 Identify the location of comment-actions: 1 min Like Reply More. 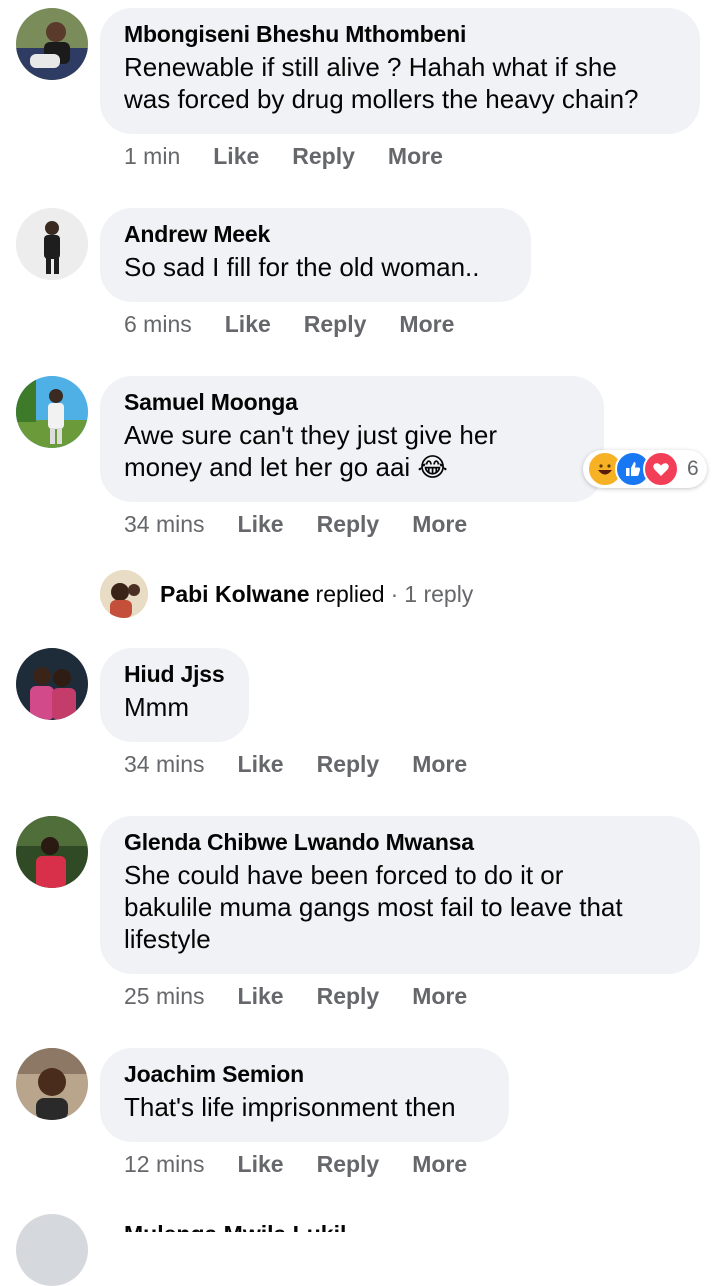
(300, 156).